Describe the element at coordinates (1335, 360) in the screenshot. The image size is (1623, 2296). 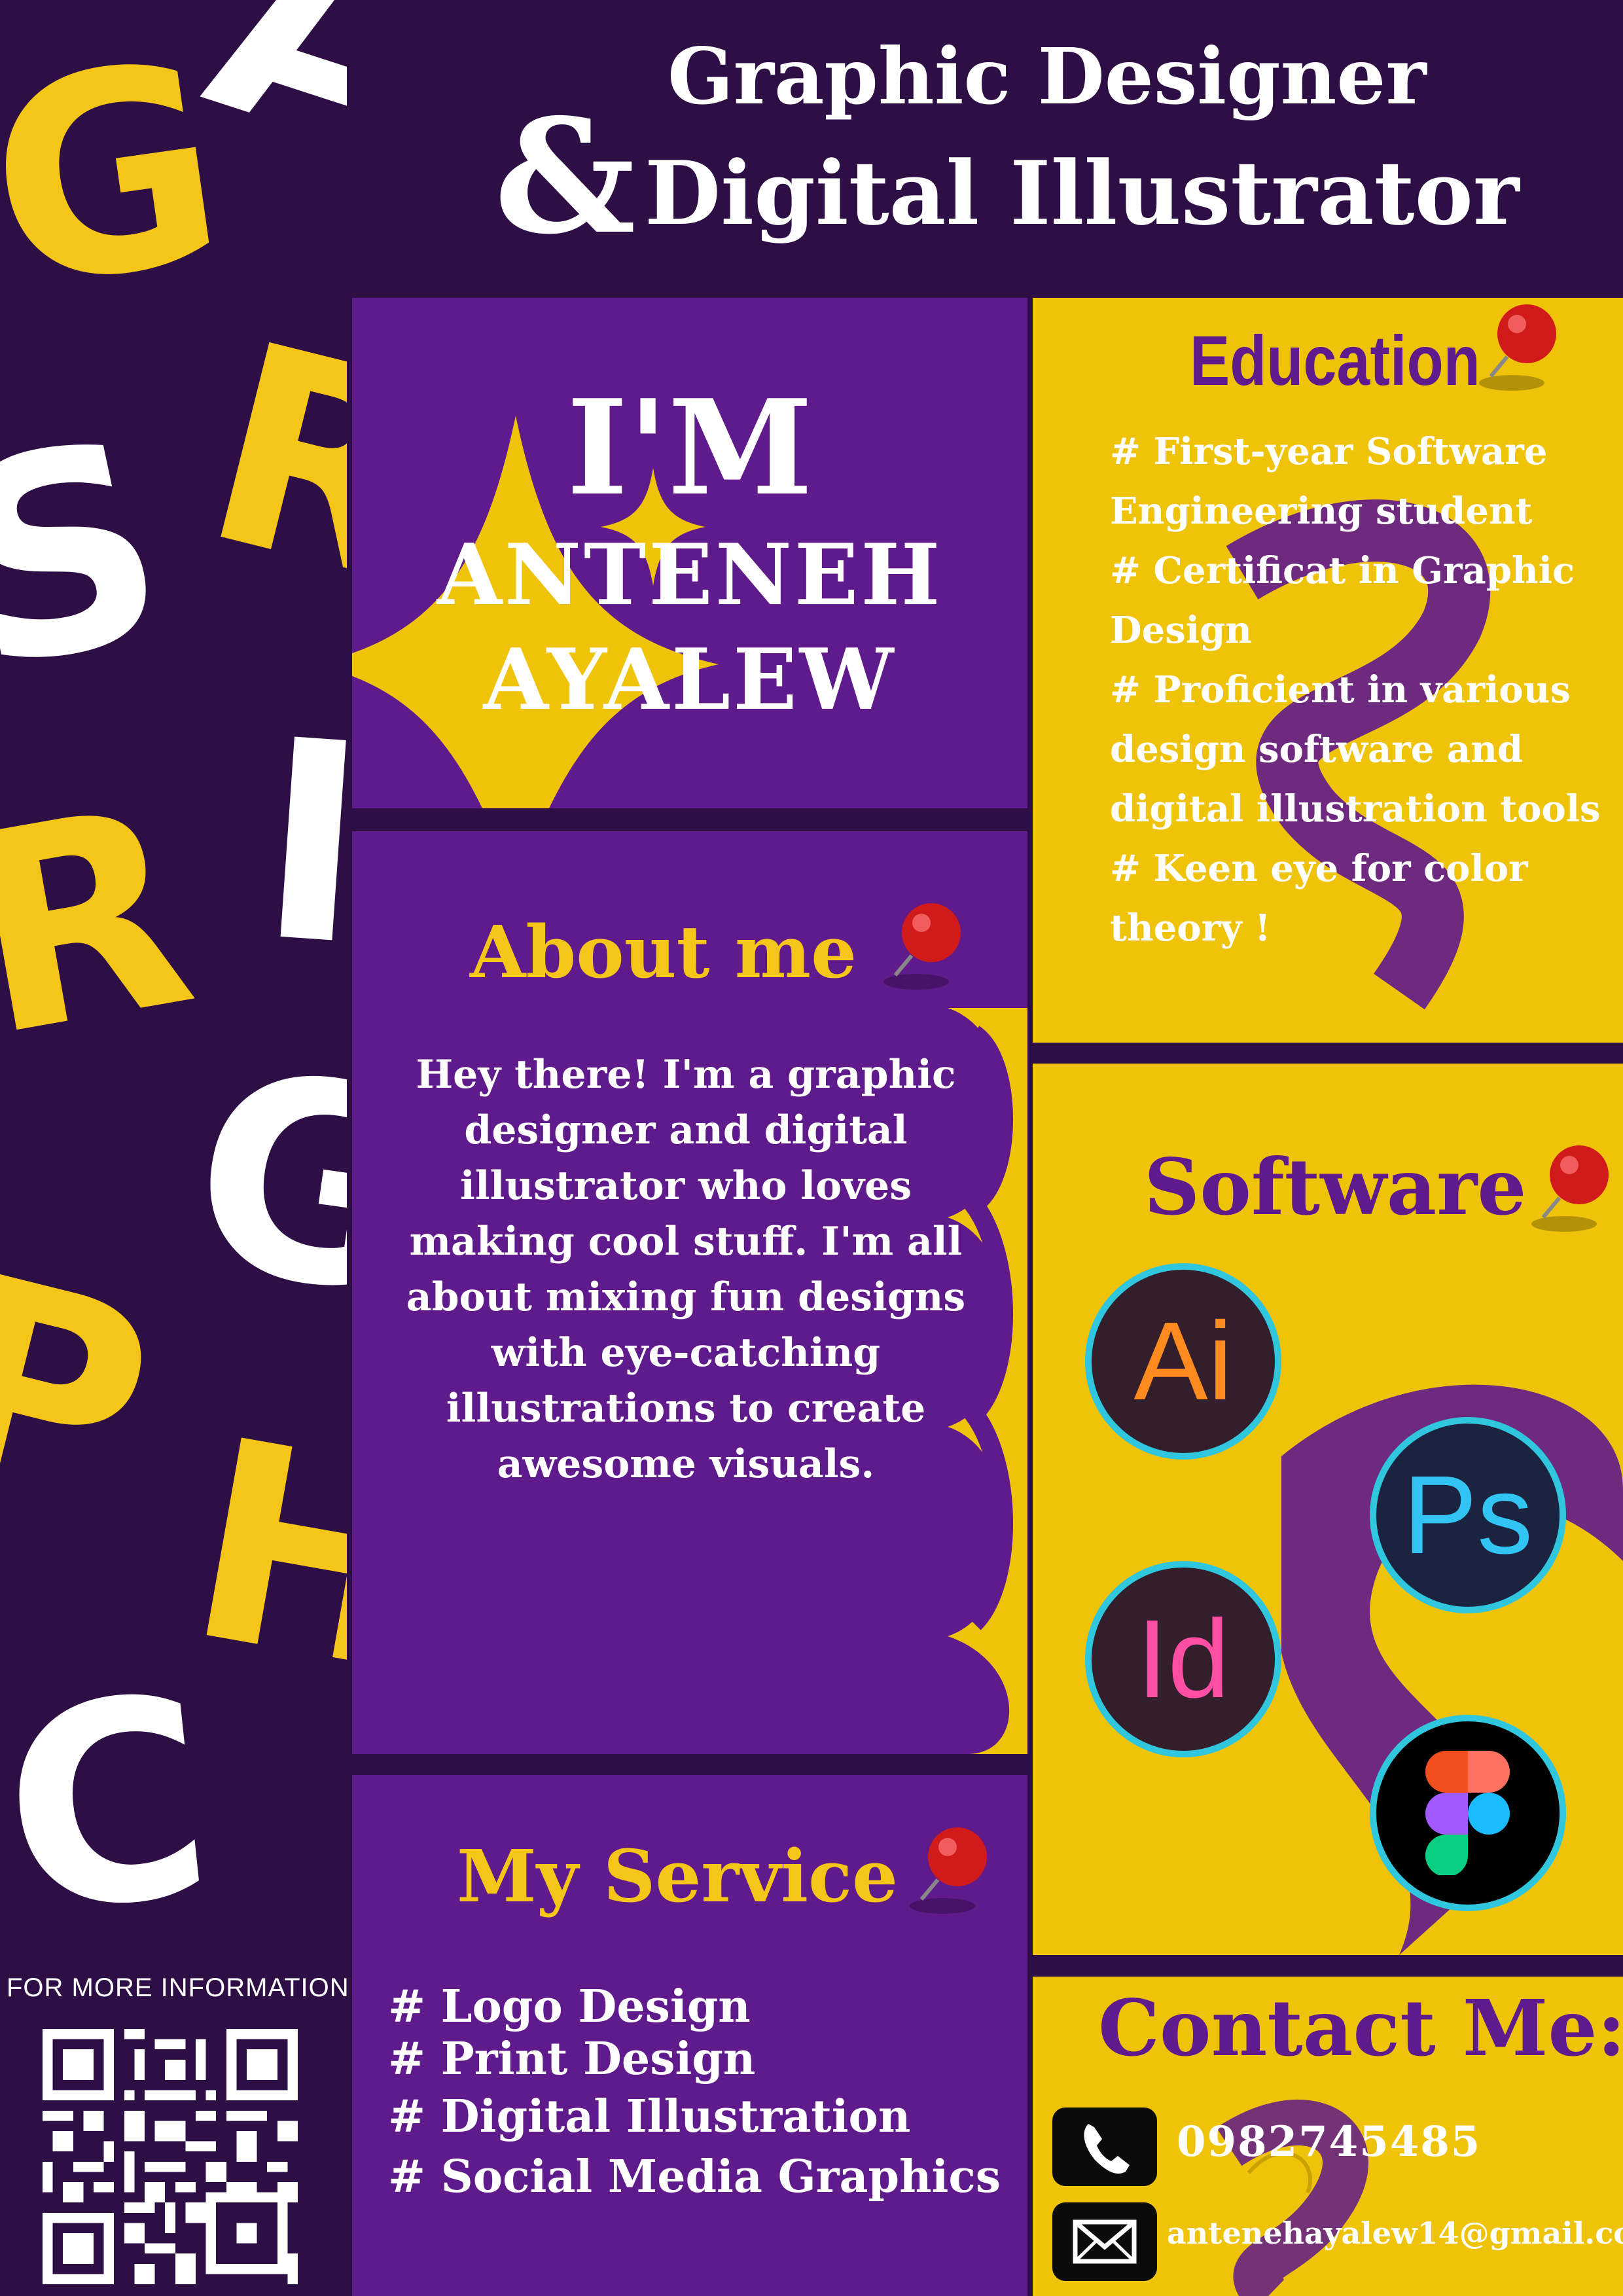
I see `education-heading: Education` at that location.